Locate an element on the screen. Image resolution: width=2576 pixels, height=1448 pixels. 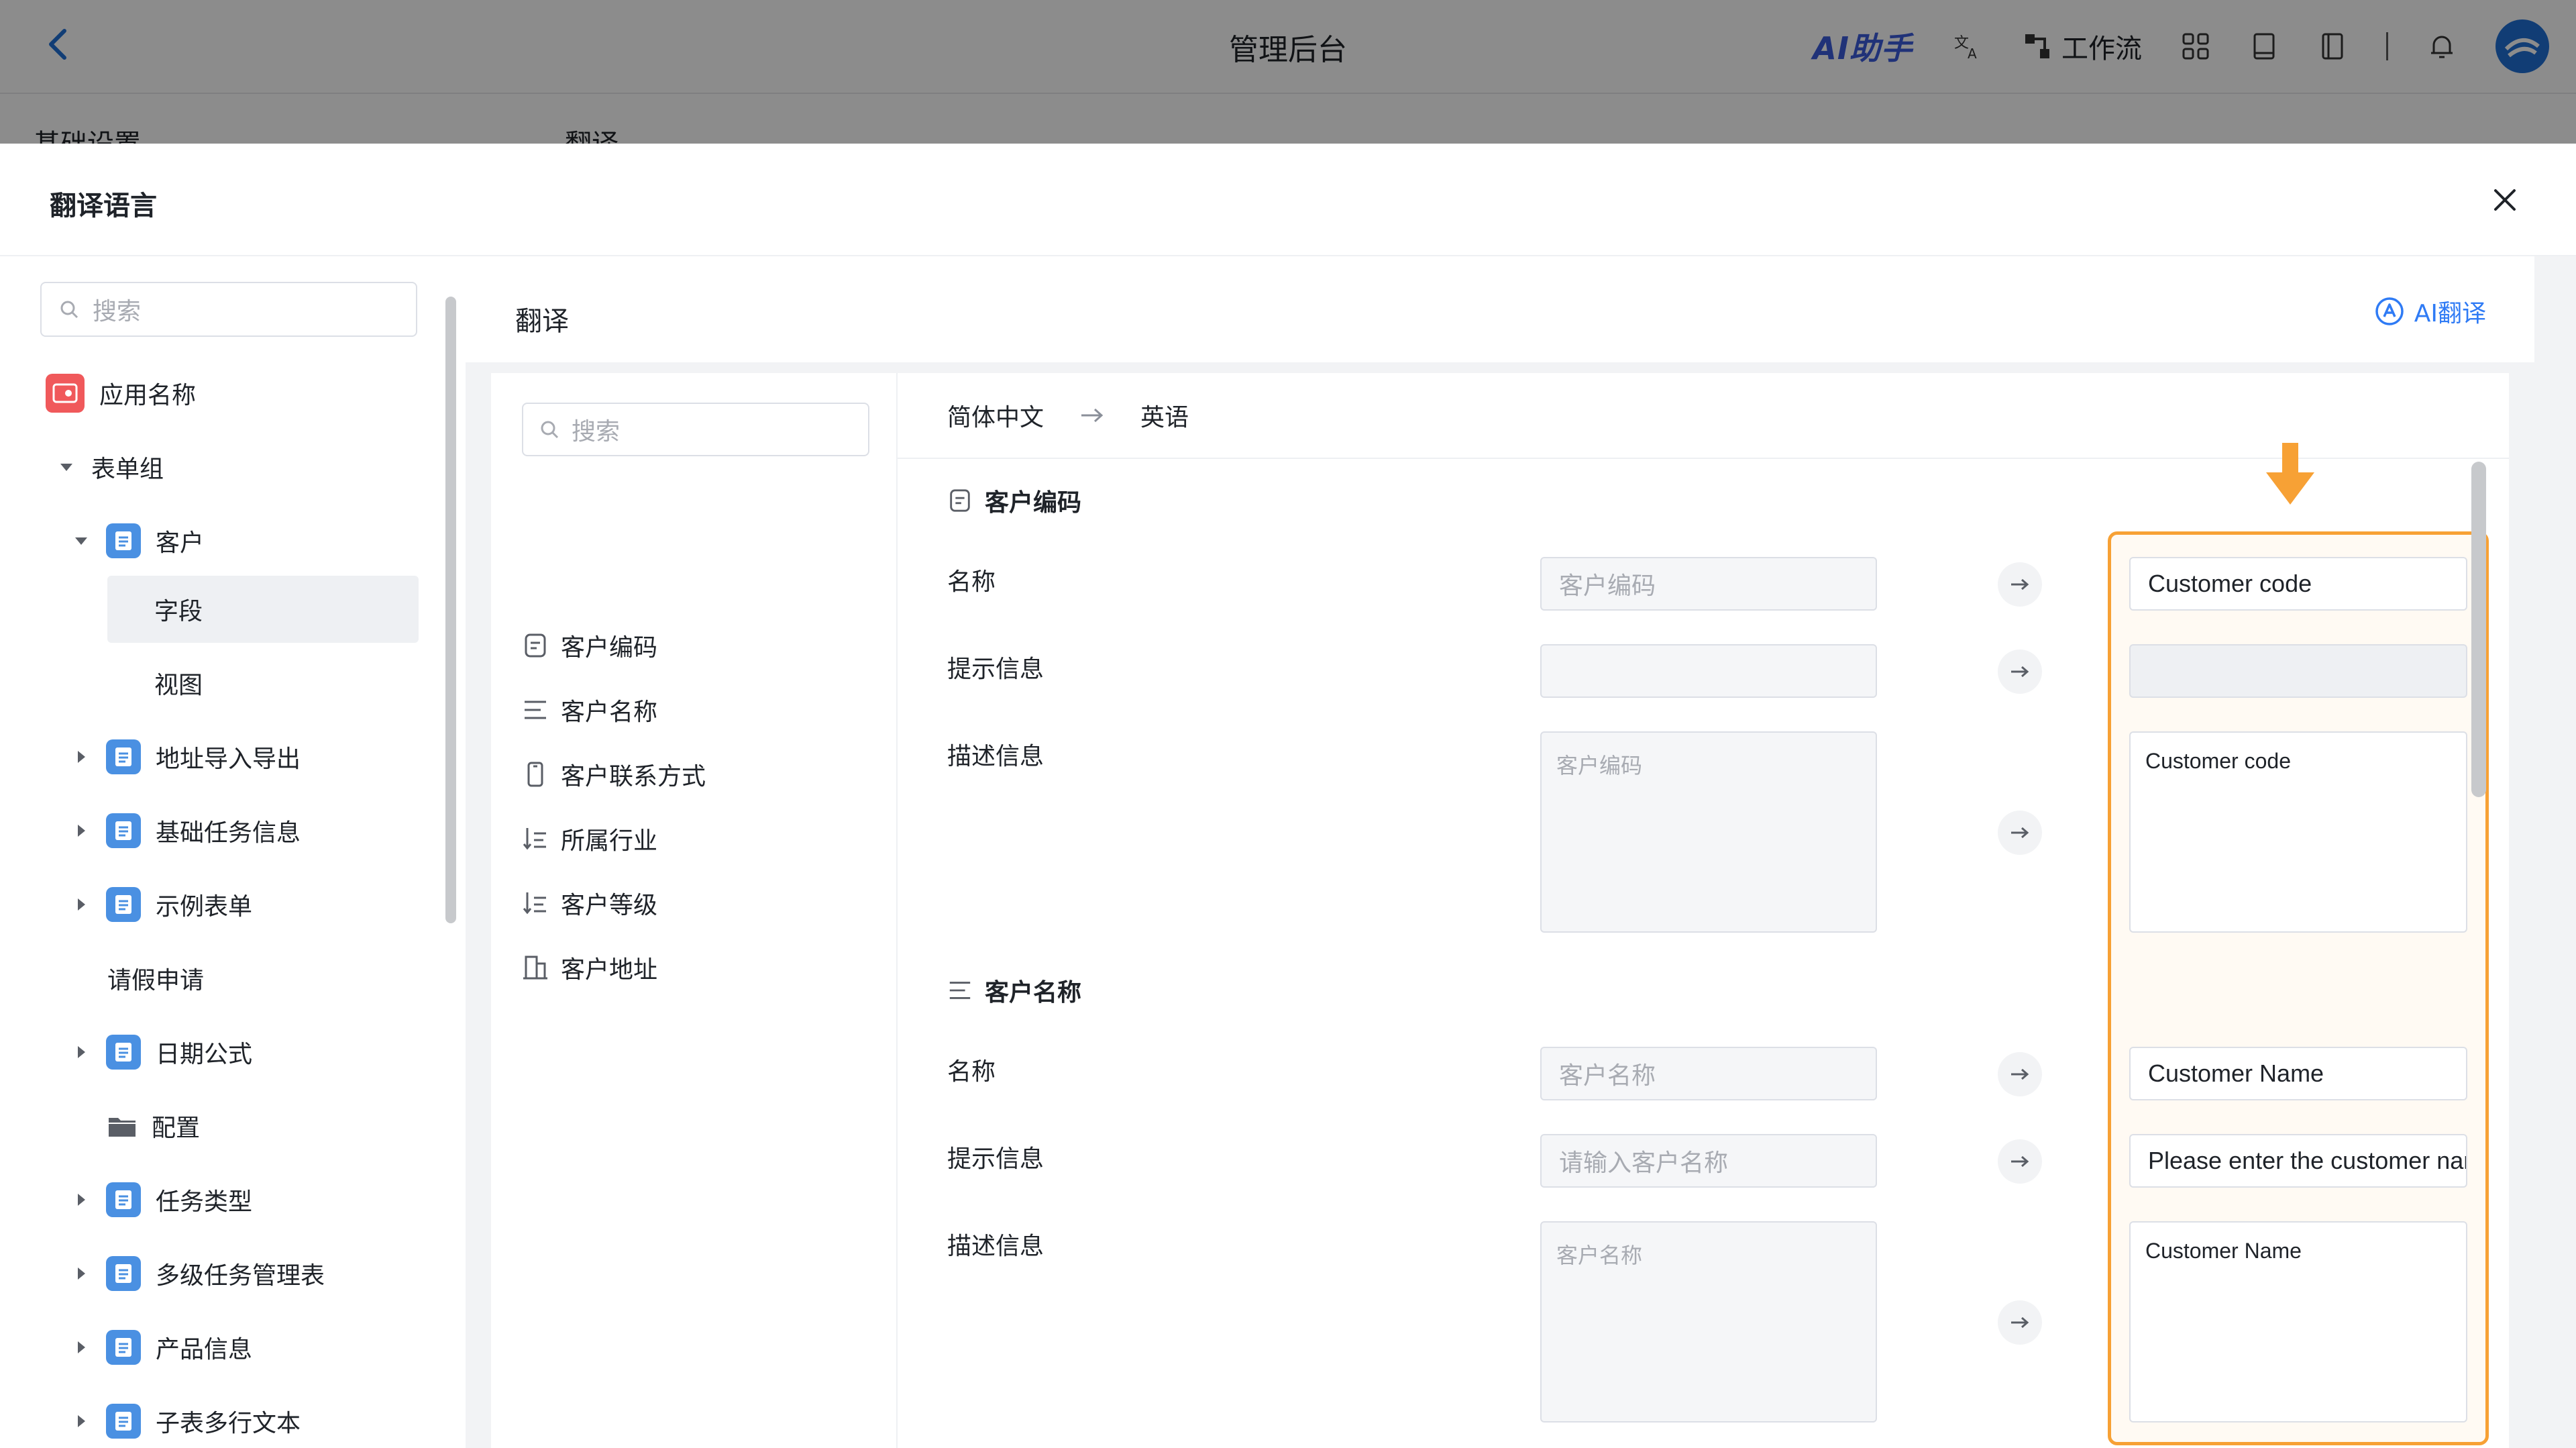
tree-item-product-info: 产品信息 is located at coordinates (161, 1347).